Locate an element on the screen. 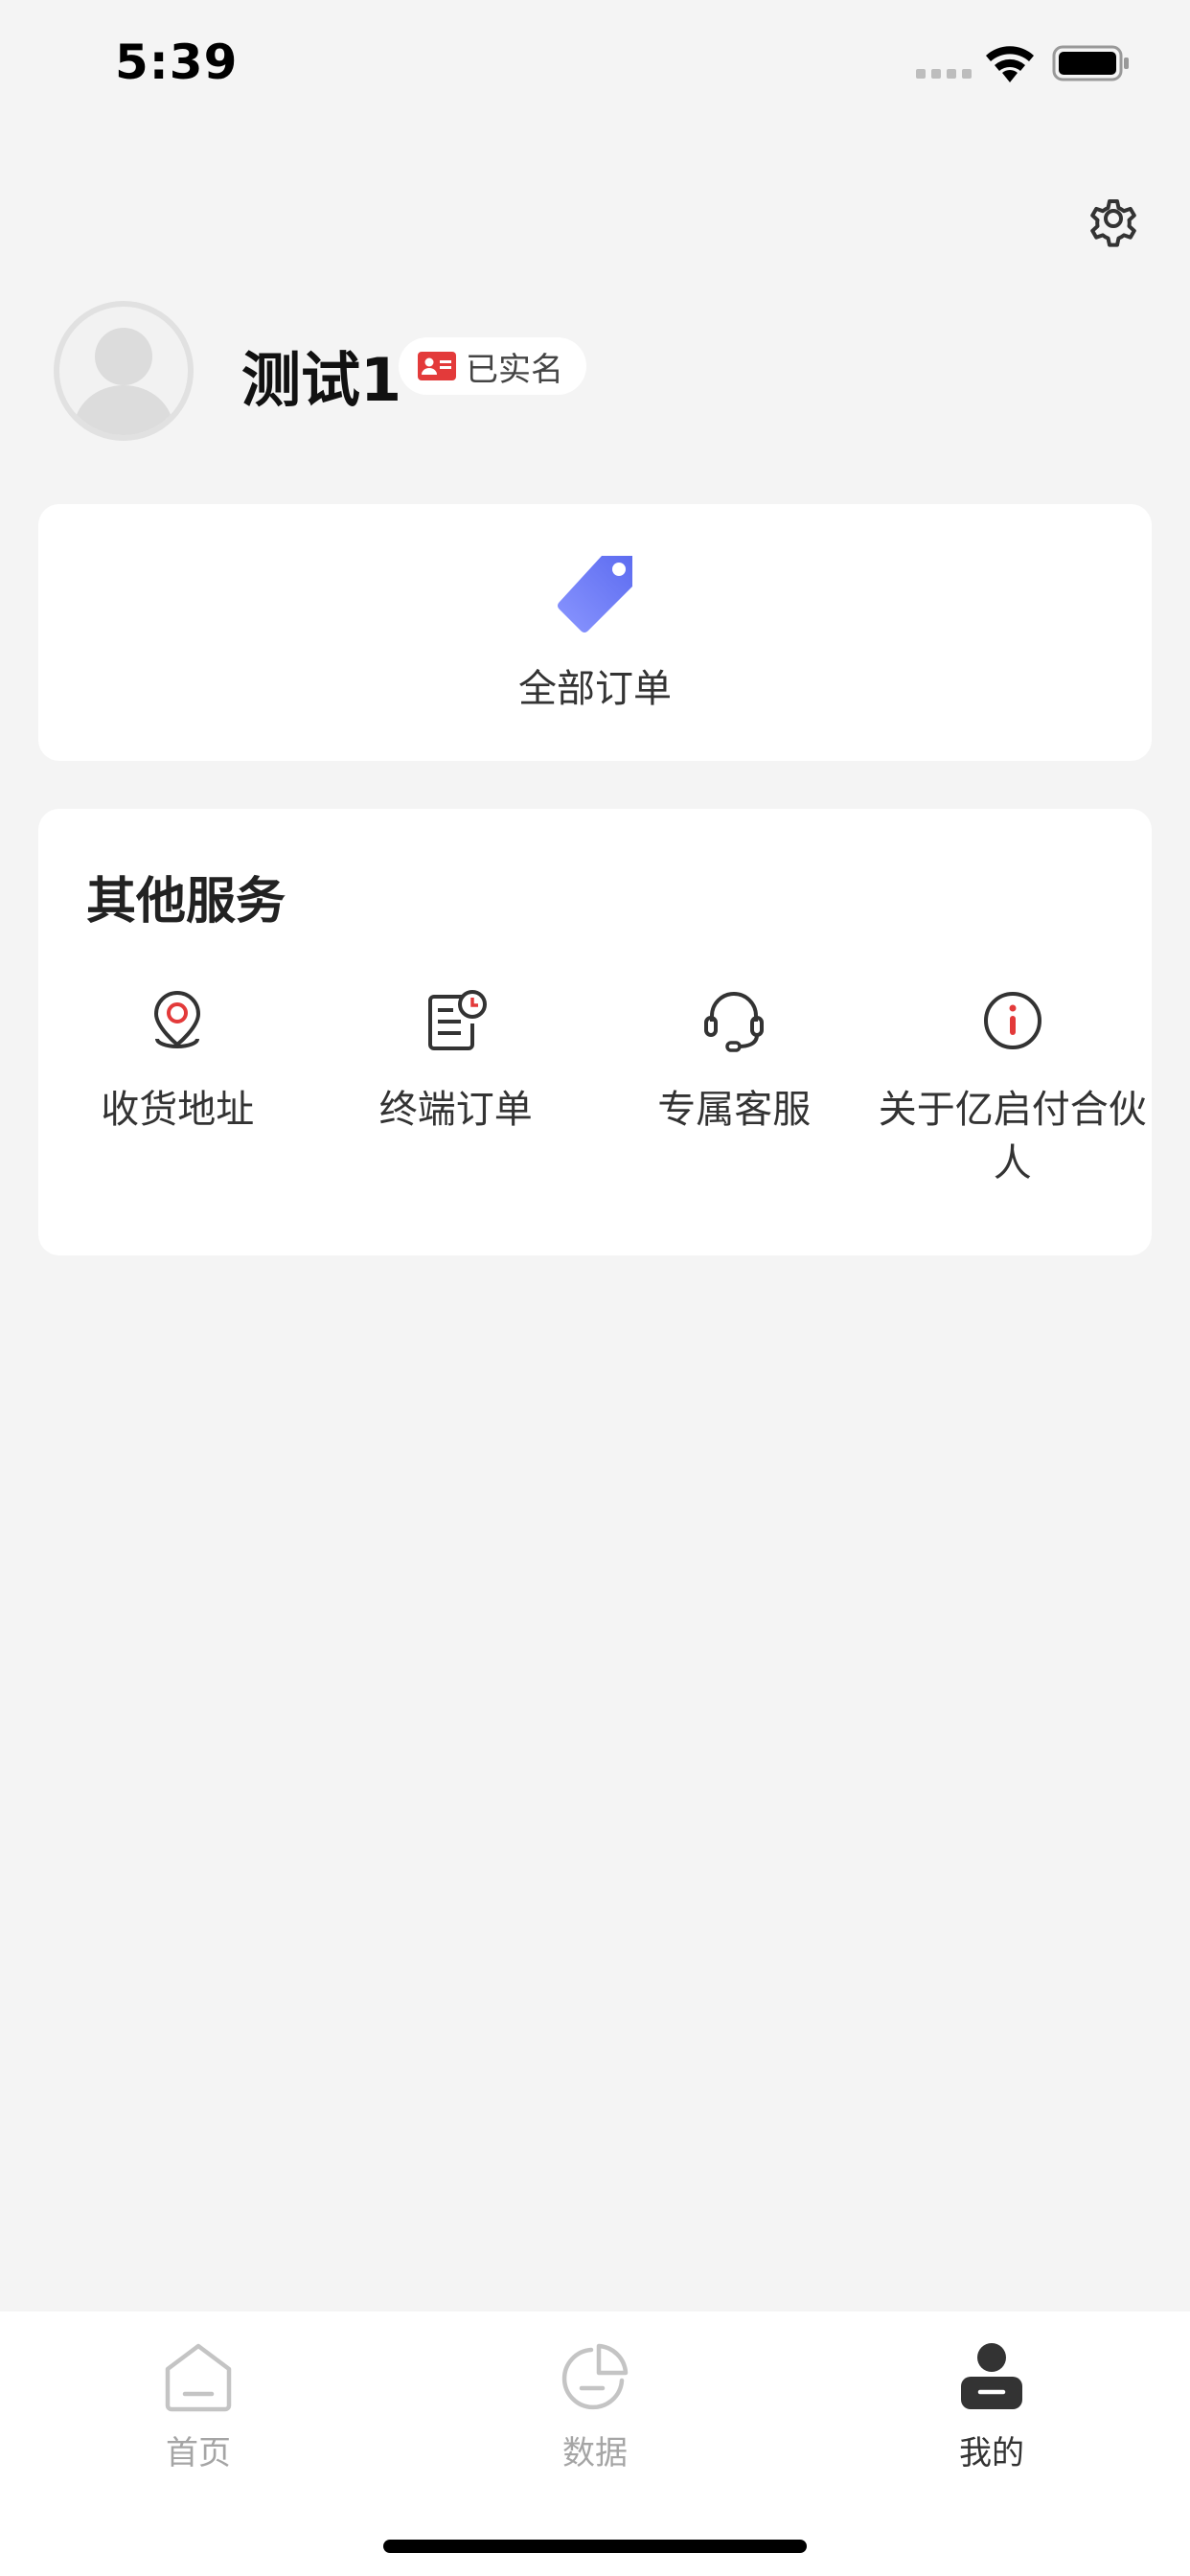 This screenshot has height=2576, width=1190. signal-icon is located at coordinates (944, 74).